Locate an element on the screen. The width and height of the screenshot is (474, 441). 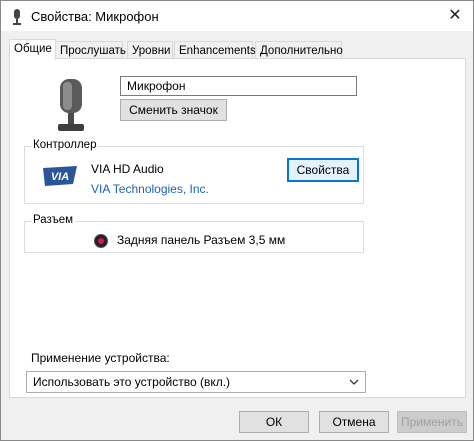
device-usage-select: Использовать это устройство (вкл.) is located at coordinates (196, 382).